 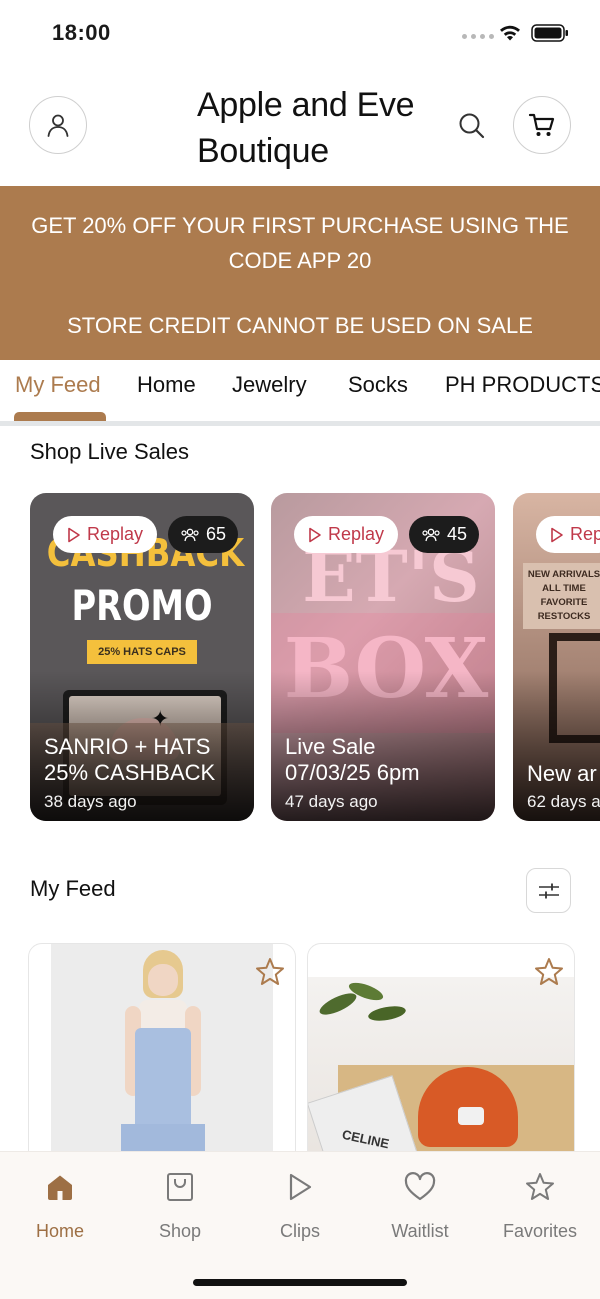 I want to click on tabbar-home: Home, so click(x=60, y=1204).